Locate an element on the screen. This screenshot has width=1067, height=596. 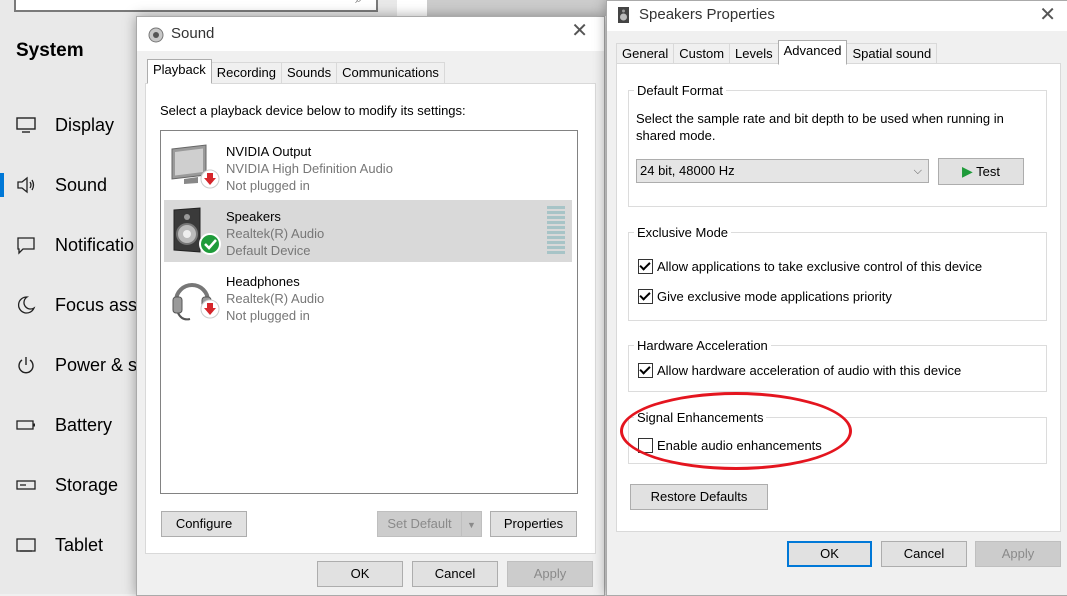
device-status: Default Device is located at coordinates (268, 250).